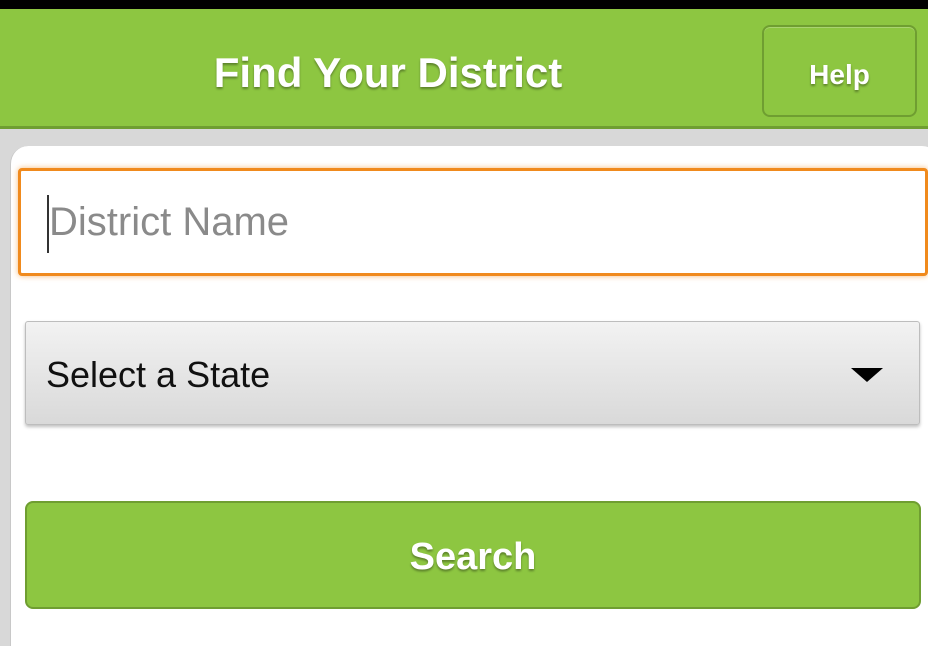  Describe the element at coordinates (839, 71) in the screenshot. I see `help-button: Help` at that location.